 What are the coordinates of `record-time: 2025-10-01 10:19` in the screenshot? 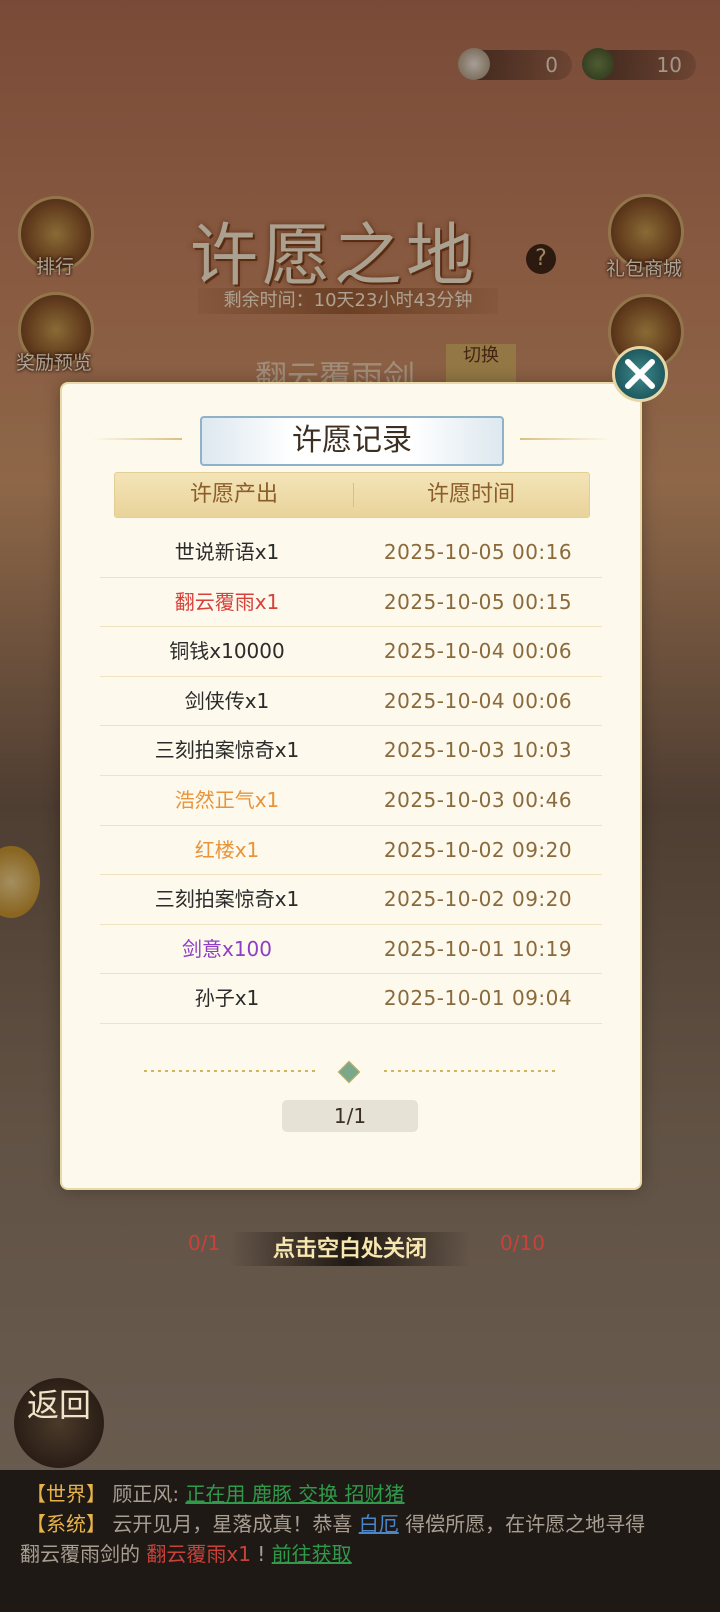 It's located at (478, 948).